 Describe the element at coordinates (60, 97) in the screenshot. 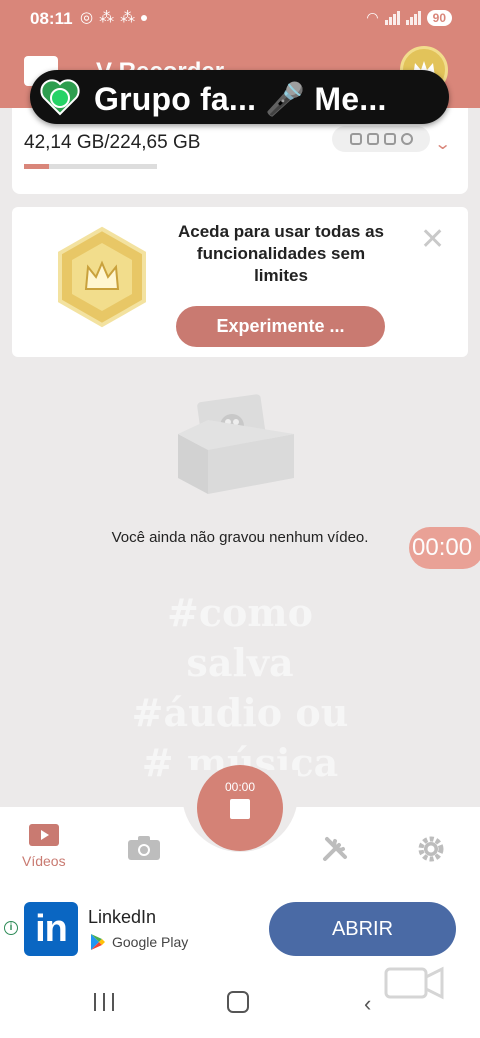

I see `whatsapp-icon` at that location.